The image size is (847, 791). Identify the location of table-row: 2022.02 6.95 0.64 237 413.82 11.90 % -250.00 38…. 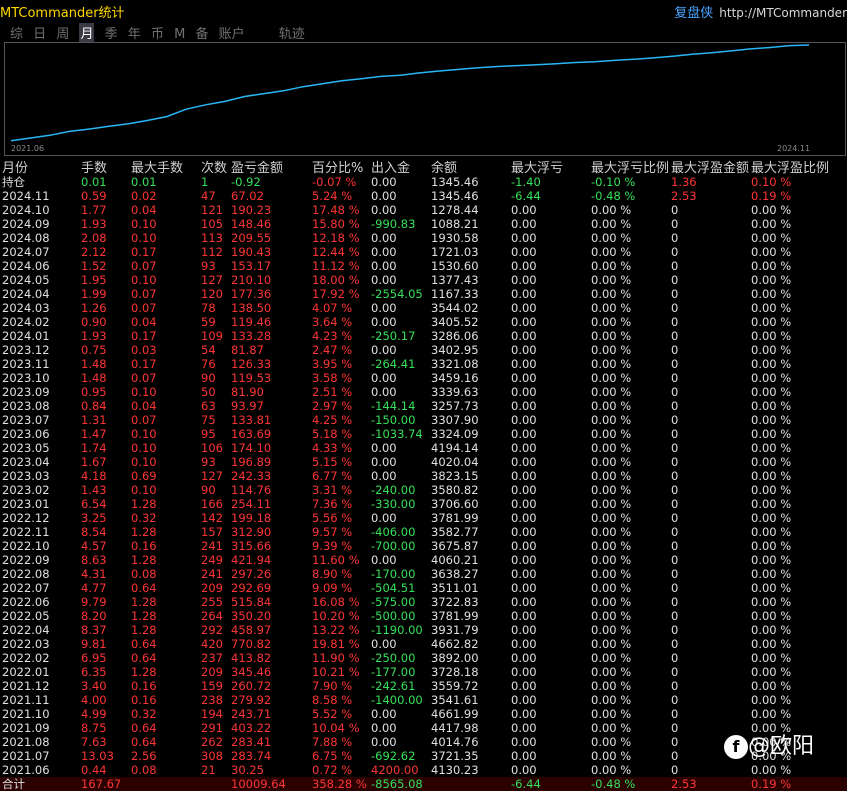
(423, 658).